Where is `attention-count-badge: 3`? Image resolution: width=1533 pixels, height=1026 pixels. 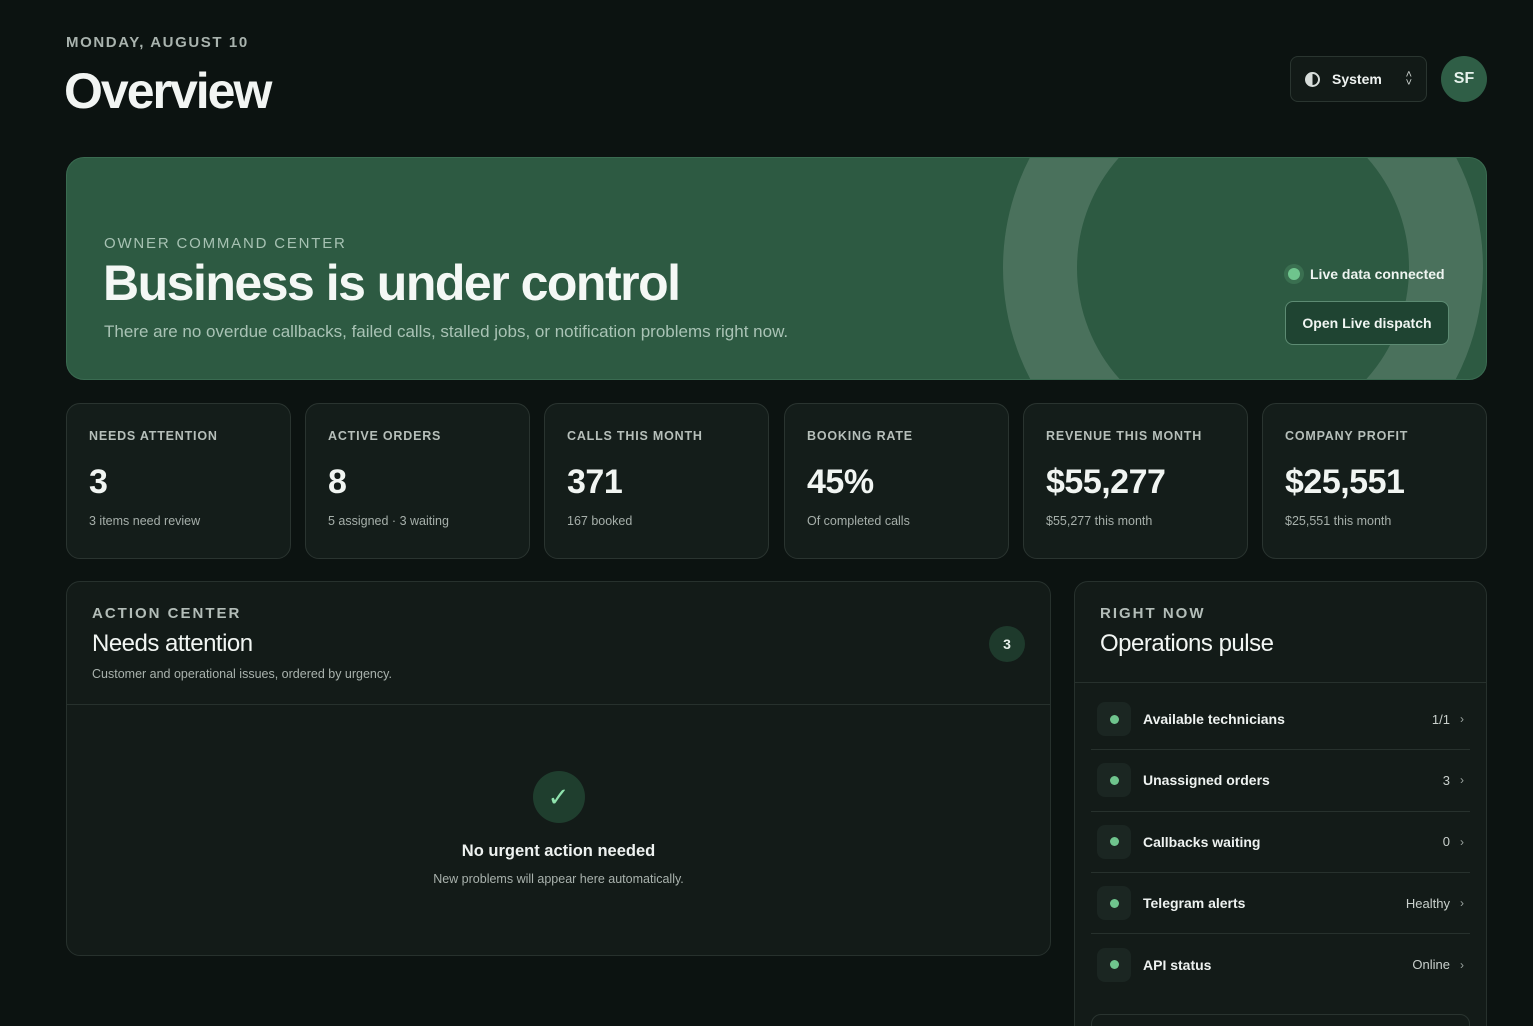
attention-count-badge: 3 is located at coordinates (1007, 644).